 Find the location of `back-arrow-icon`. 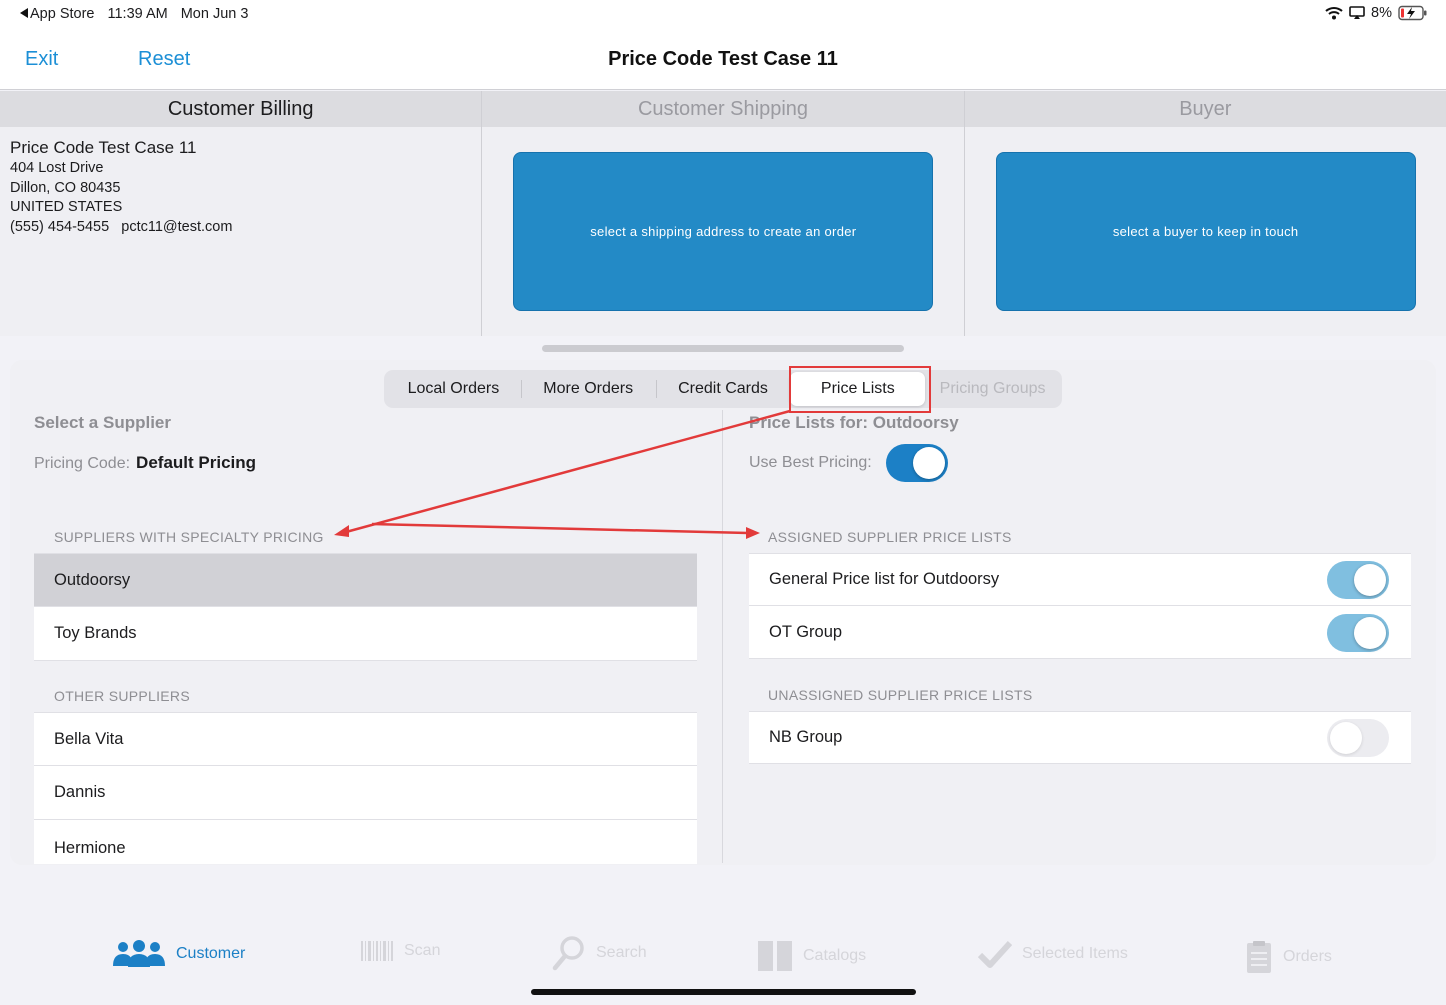

back-arrow-icon is located at coordinates (24, 13).